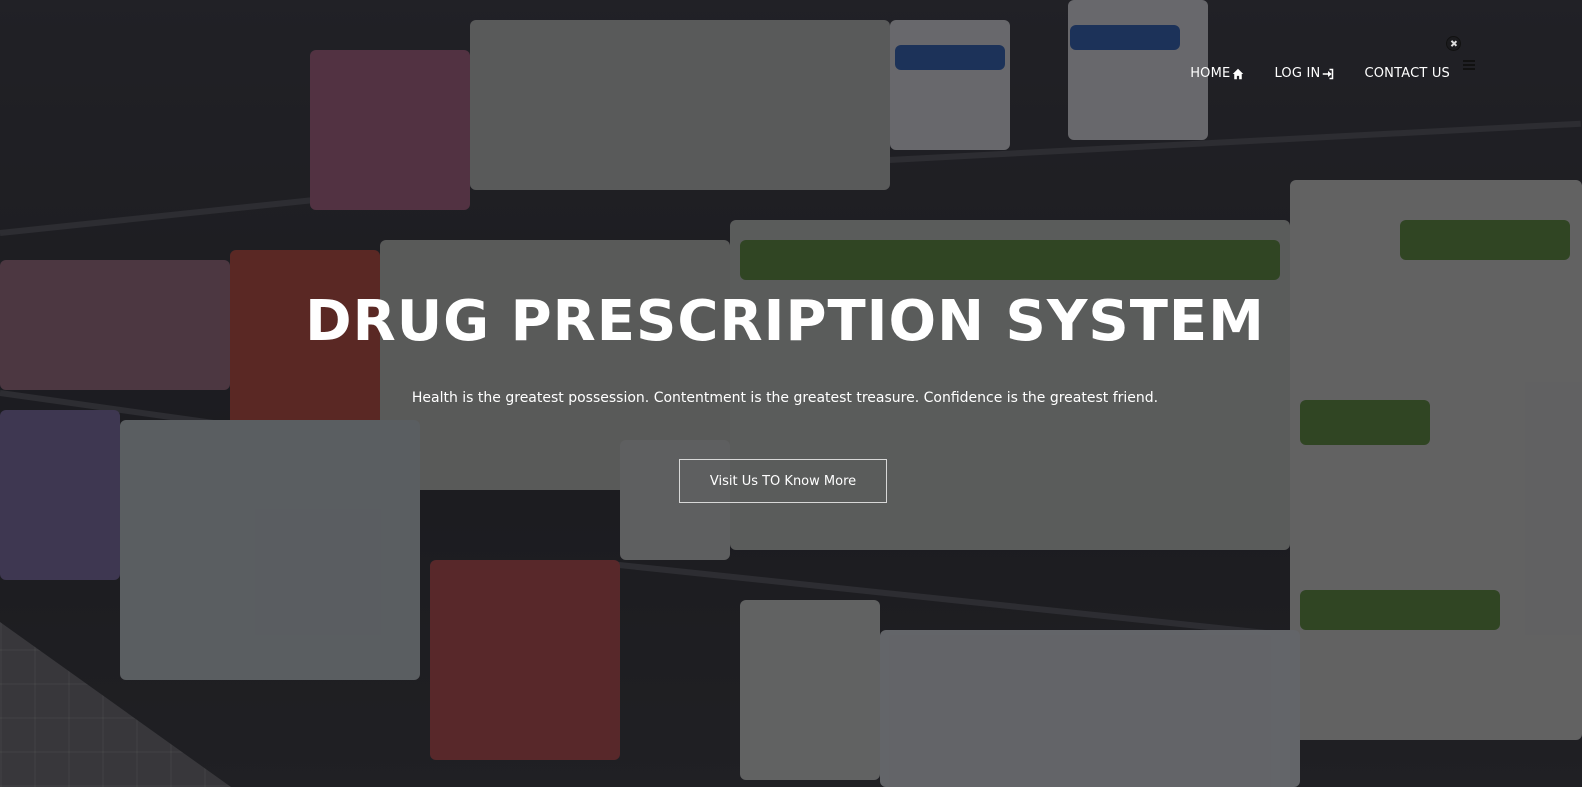  Describe the element at coordinates (1238, 73) in the screenshot. I see `home-icon` at that location.